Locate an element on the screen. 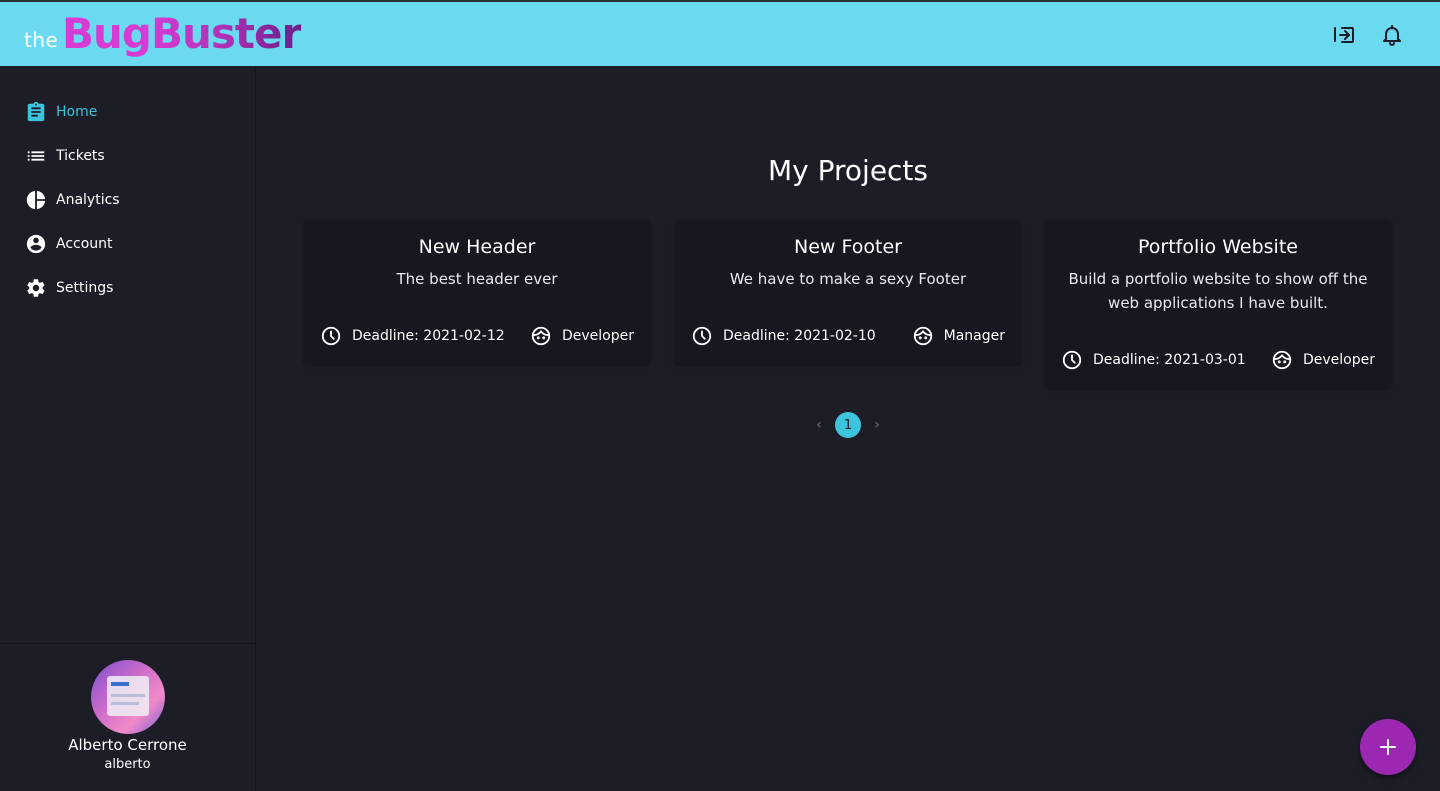  project-title: Portfolio Website is located at coordinates (1218, 247).